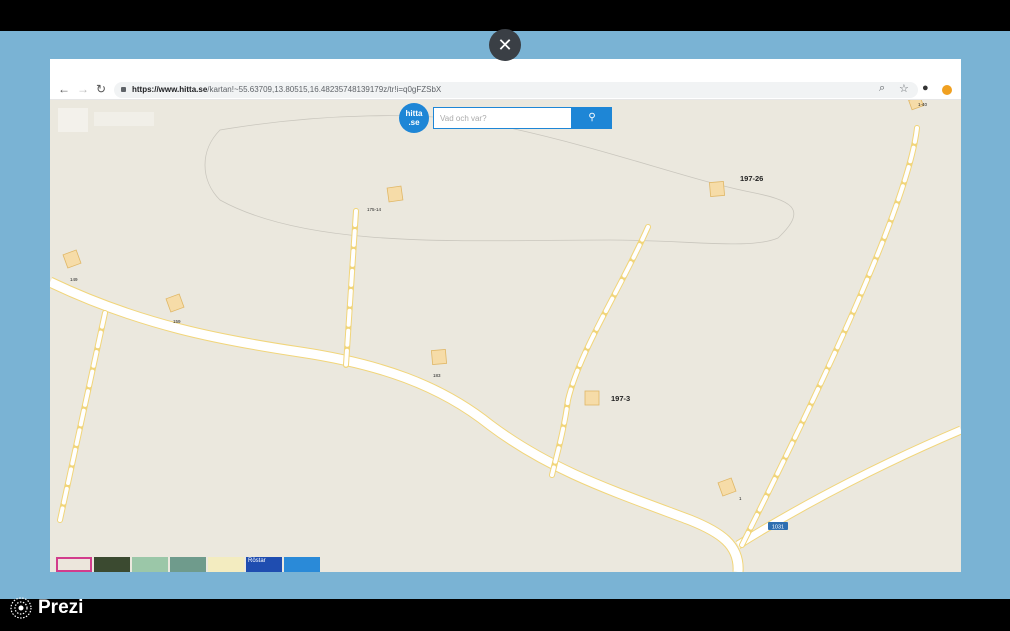  I want to click on road-number-1031: 1031, so click(778, 528).